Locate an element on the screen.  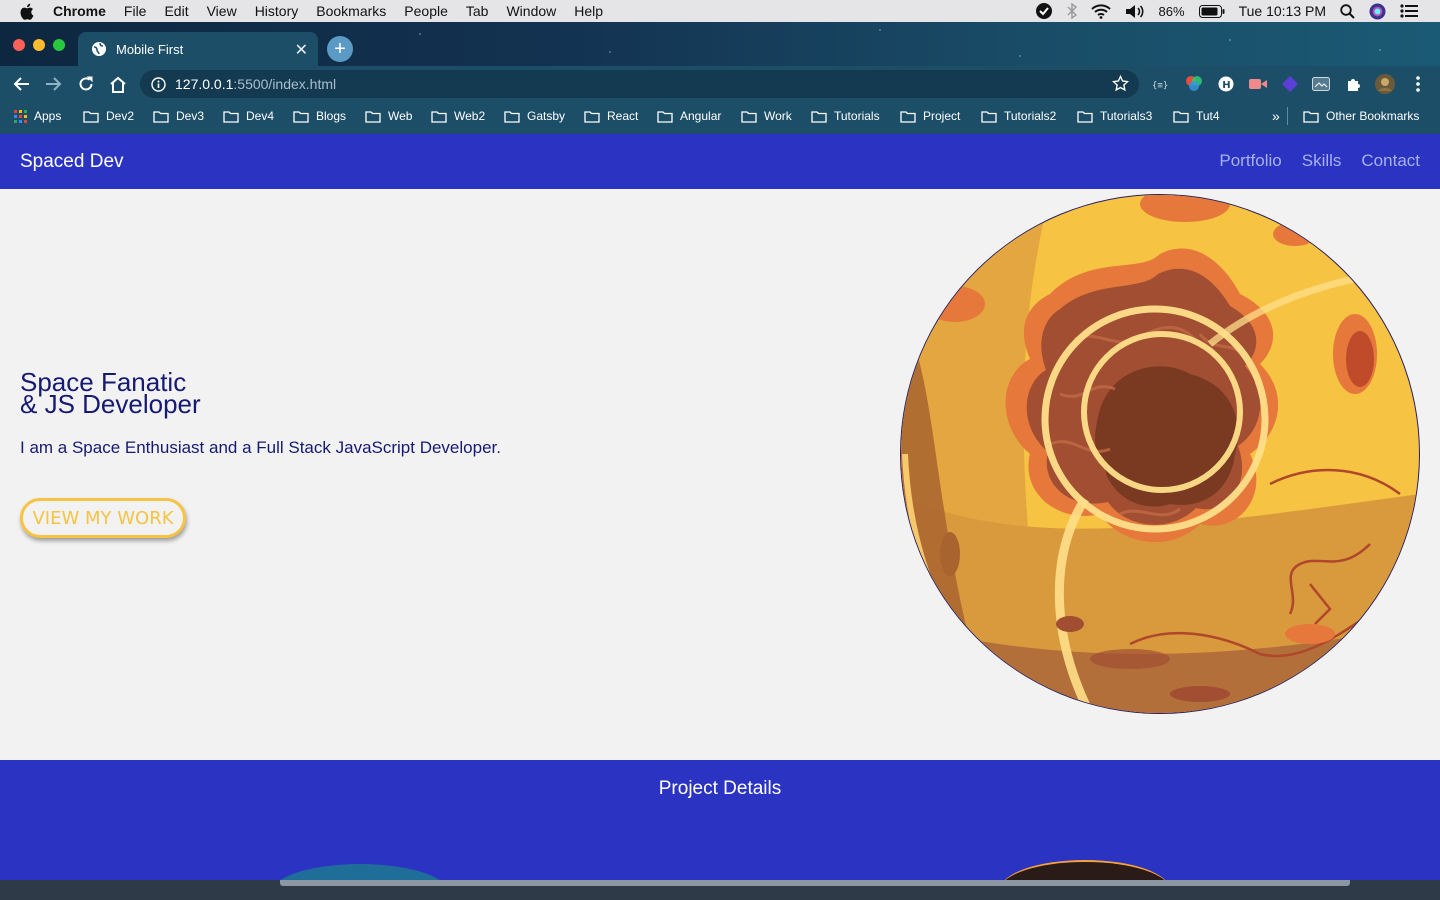
bookmark-folder-tutorials3: Tutorials3 is located at coordinates (1114, 116).